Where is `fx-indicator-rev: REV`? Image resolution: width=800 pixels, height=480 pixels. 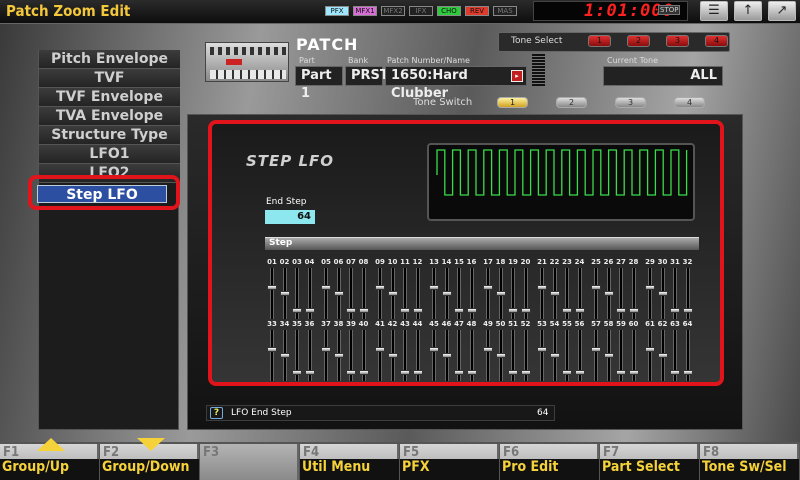 fx-indicator-rev: REV is located at coordinates (477, 11).